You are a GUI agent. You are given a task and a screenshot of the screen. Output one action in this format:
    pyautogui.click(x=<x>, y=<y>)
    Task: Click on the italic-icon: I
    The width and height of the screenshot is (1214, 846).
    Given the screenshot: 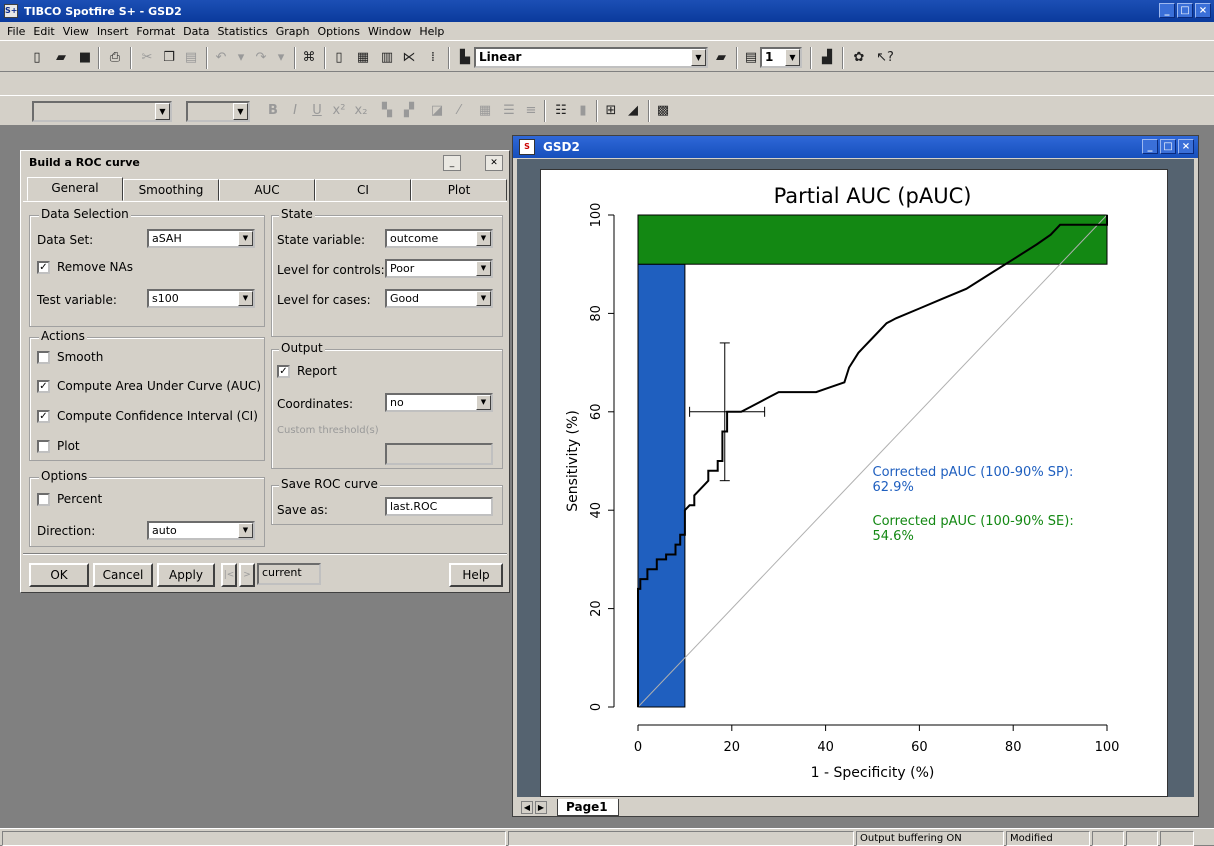 What is the action you would take?
    pyautogui.click(x=295, y=111)
    